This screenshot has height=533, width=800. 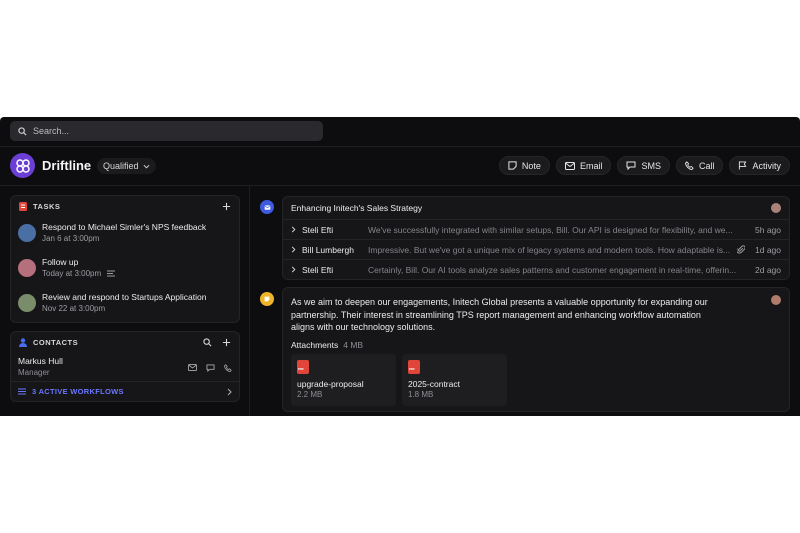 I want to click on attachments-header: Attachments 4 MB, so click(x=536, y=345).